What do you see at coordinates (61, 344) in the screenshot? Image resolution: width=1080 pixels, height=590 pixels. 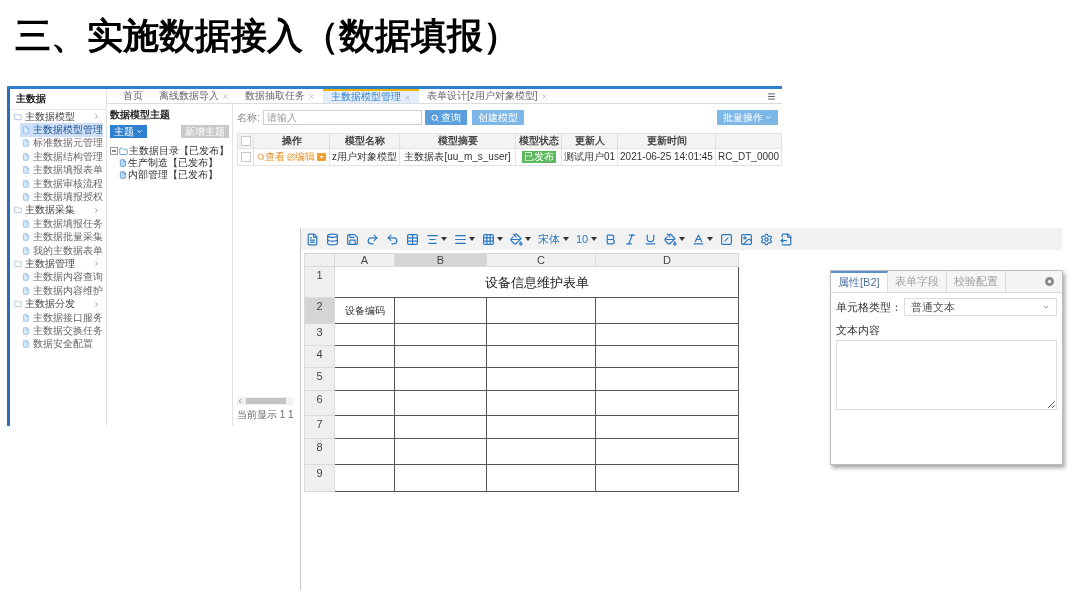 I see `sidebar-item: 数据安全配置` at bounding box center [61, 344].